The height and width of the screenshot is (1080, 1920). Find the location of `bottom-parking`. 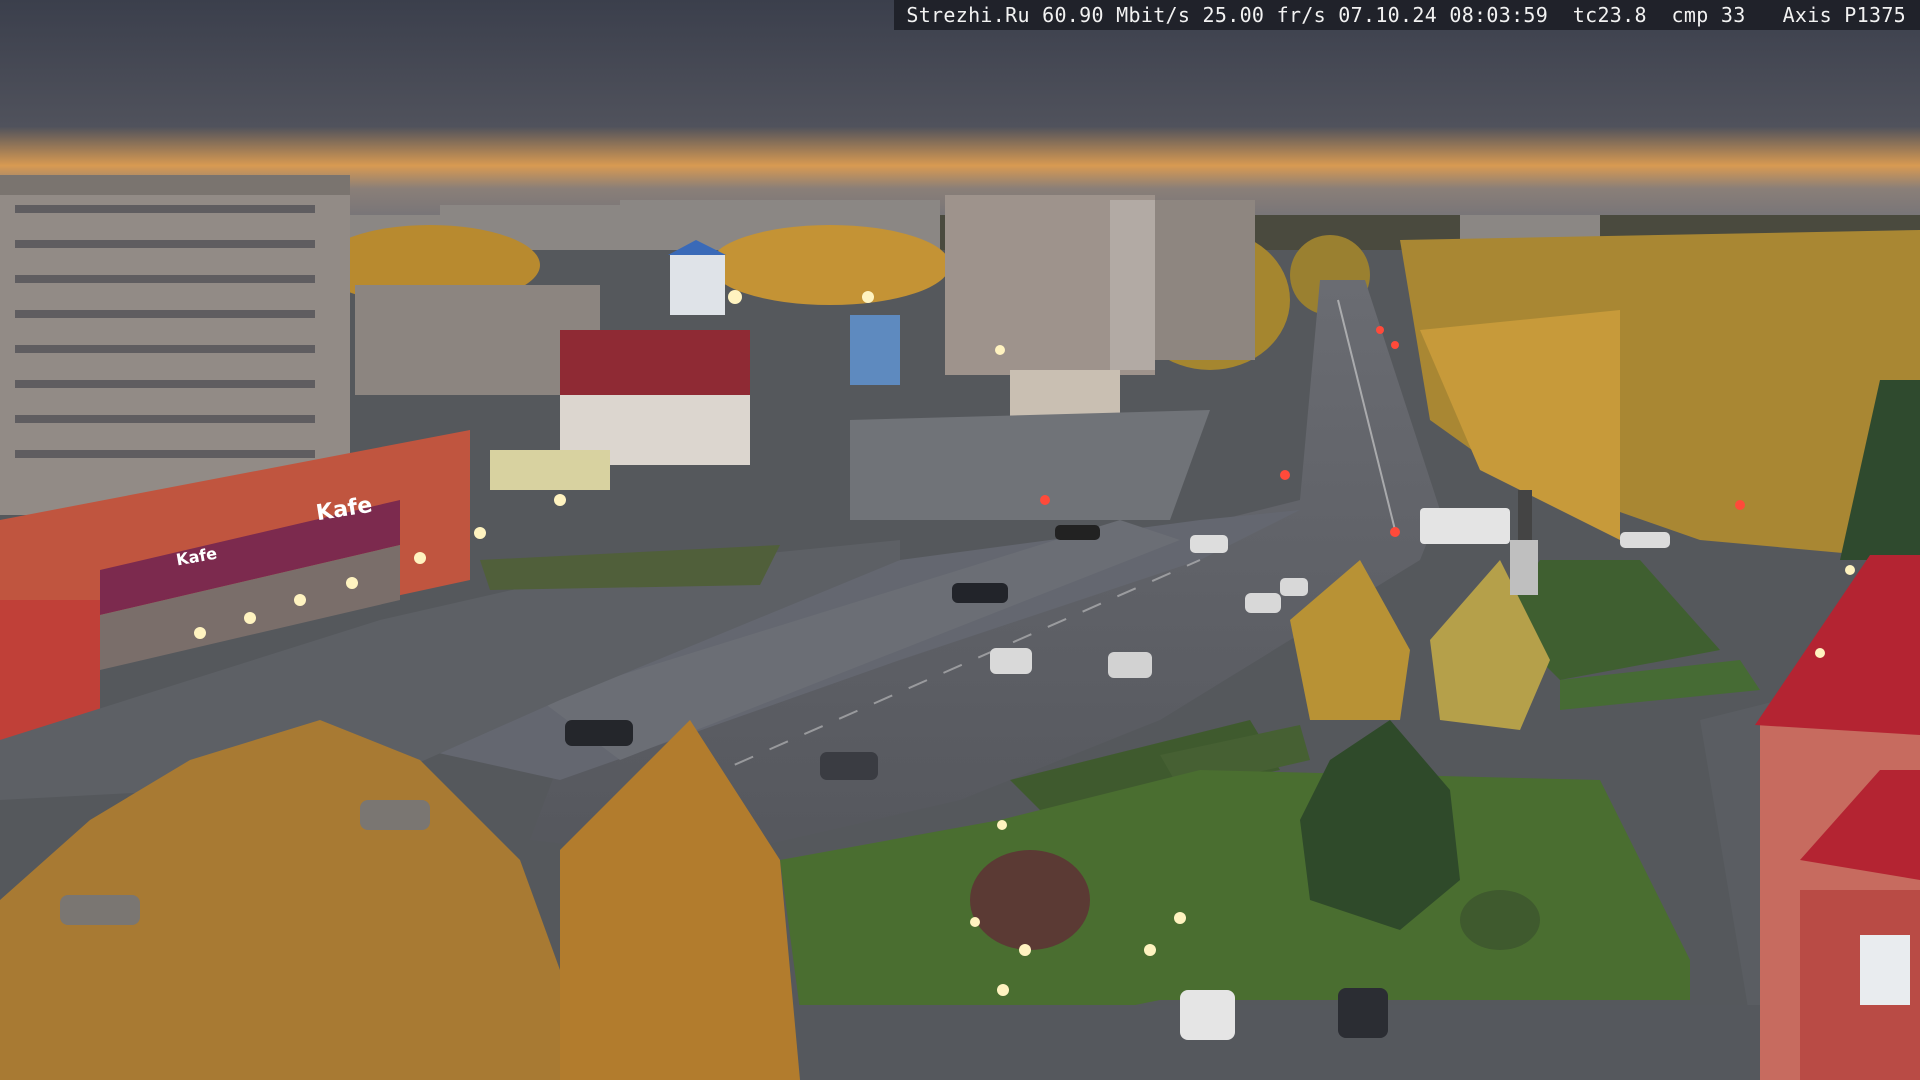

bottom-parking is located at coordinates (1270, 1042).